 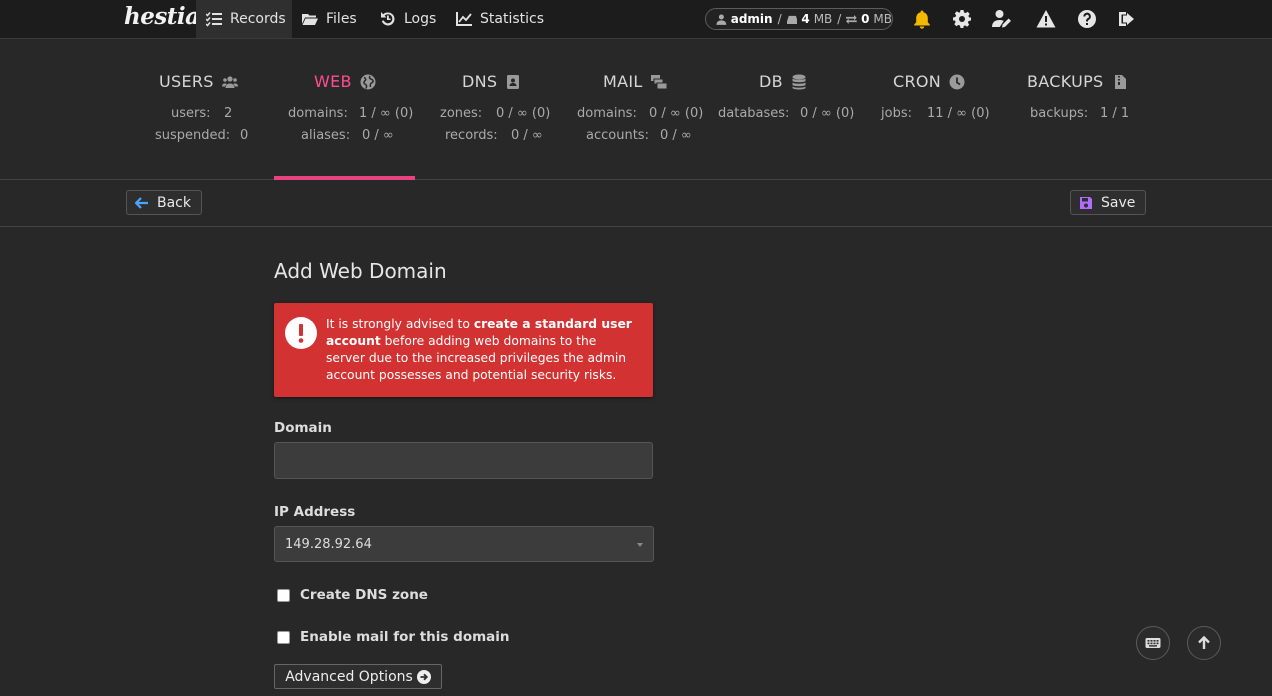 What do you see at coordinates (1118, 202) in the screenshot?
I see `save-button-label: Save` at bounding box center [1118, 202].